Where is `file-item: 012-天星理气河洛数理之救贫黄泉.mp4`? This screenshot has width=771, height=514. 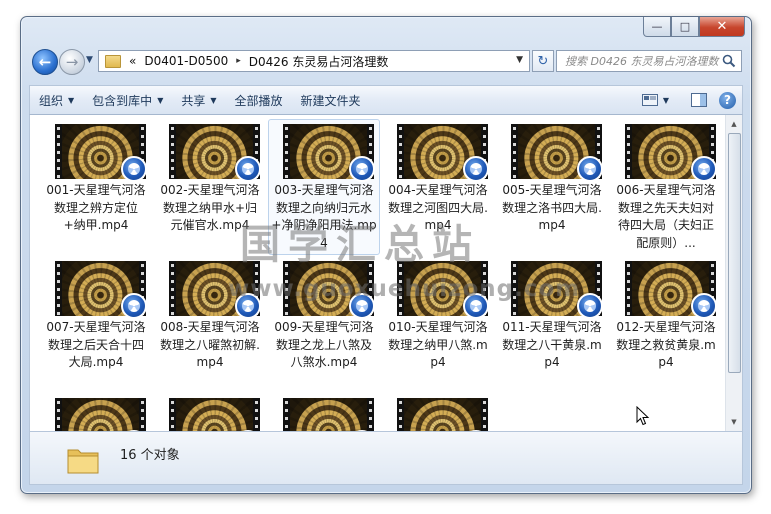
file-item: 012-天星理气河洛数理之救贫黄泉.mp4 is located at coordinates (666, 324).